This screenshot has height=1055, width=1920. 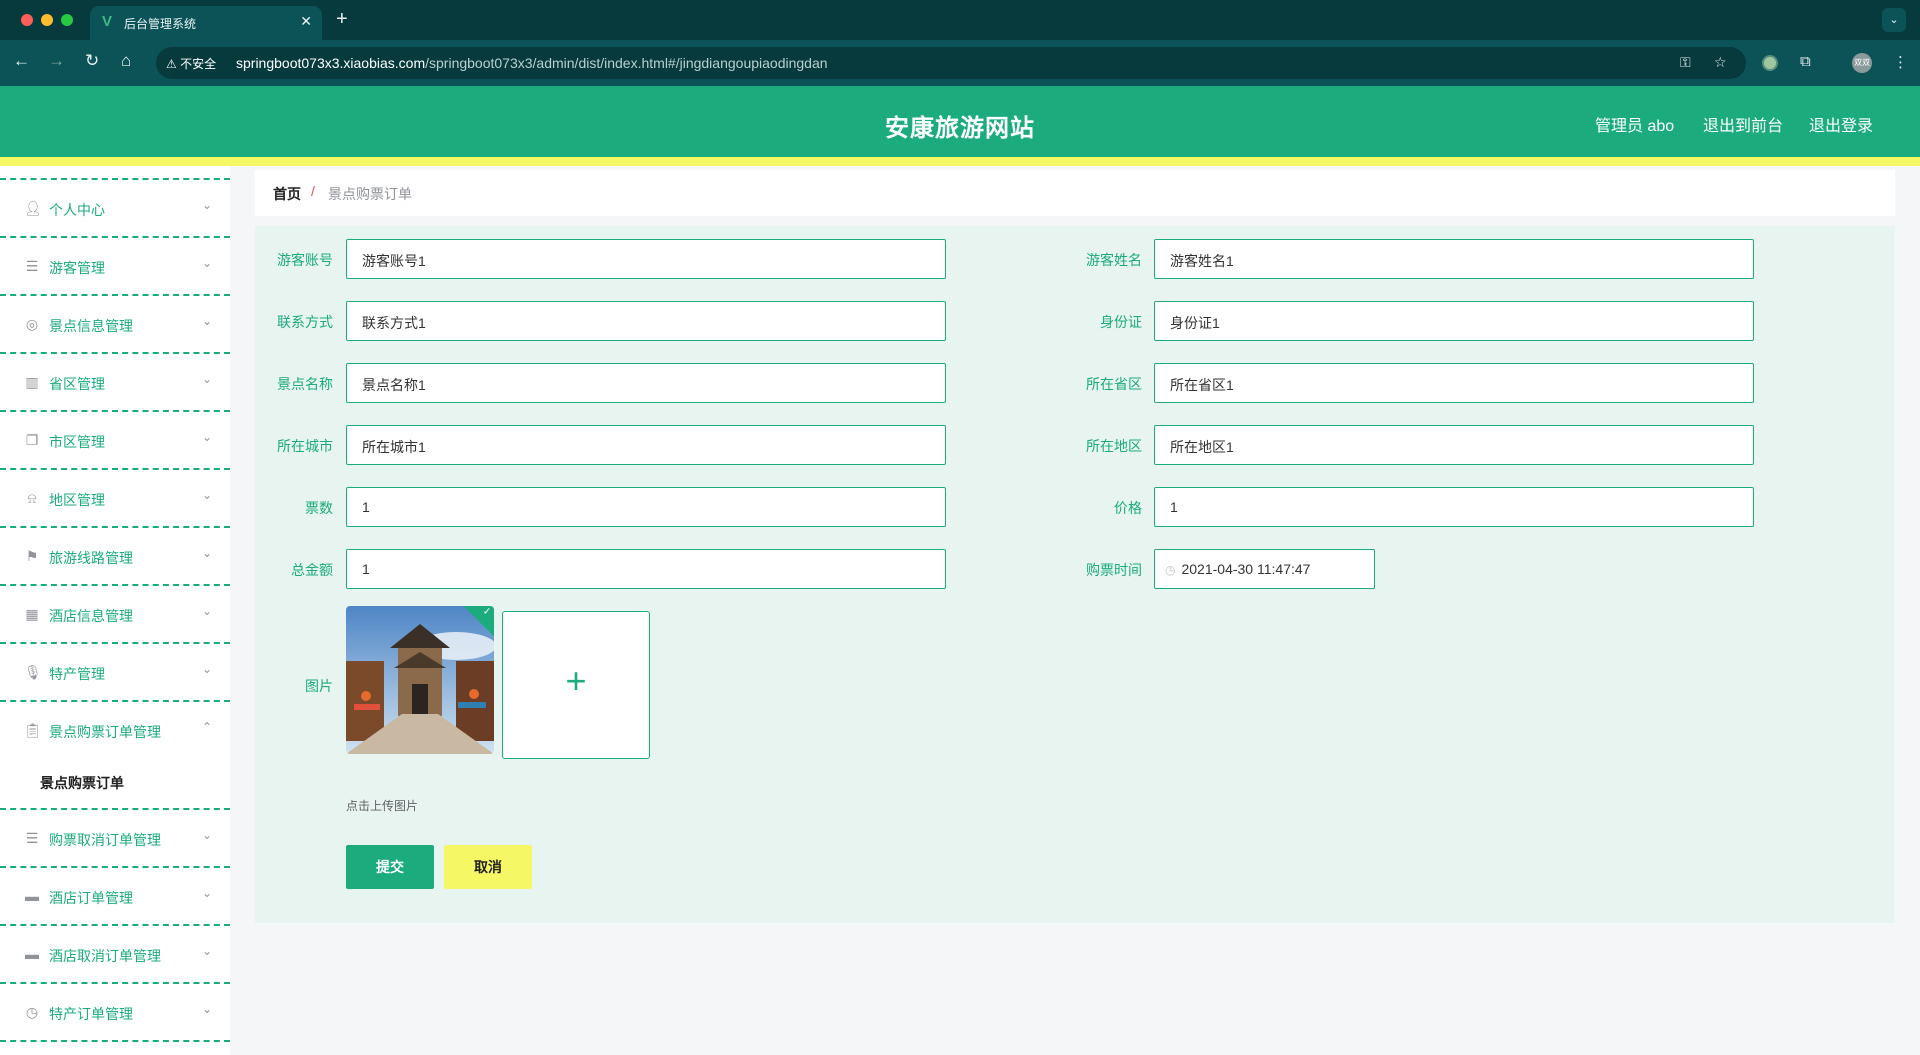 I want to click on extensions-puzzle-icon: ⧉, so click(x=1805, y=61).